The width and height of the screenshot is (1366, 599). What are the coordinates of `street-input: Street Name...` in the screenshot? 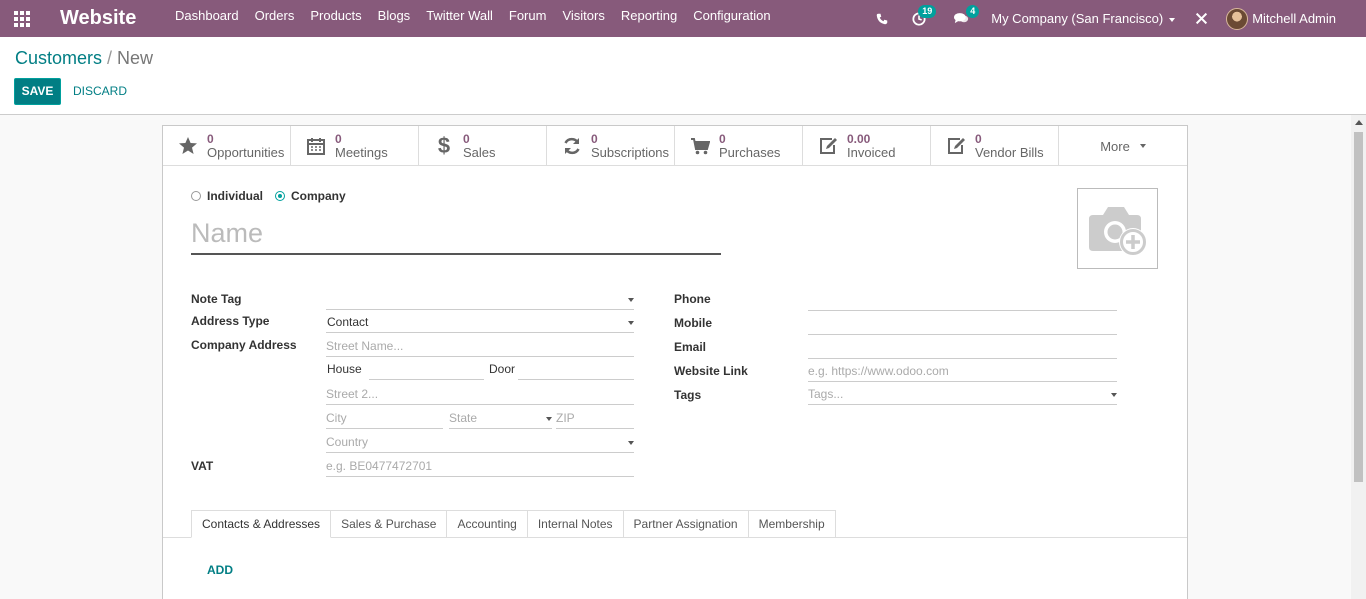 It's located at (480, 346).